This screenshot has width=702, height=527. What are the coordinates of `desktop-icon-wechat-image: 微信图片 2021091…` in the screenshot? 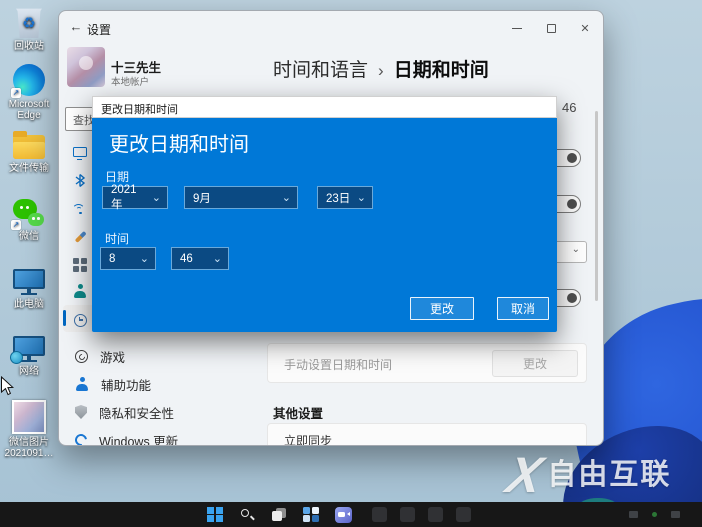 It's located at (29, 429).